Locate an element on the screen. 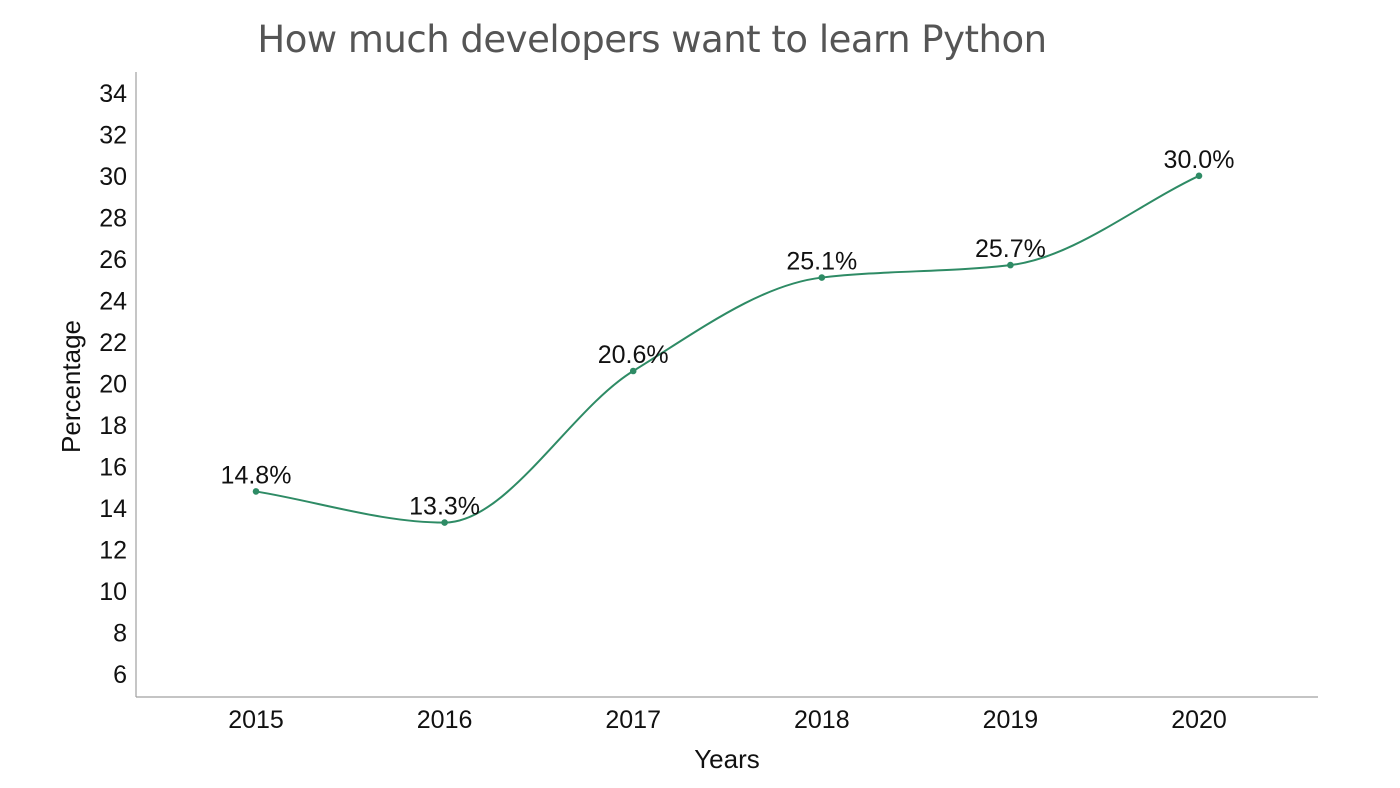  x-tick-label: 2018 is located at coordinates (822, 720).